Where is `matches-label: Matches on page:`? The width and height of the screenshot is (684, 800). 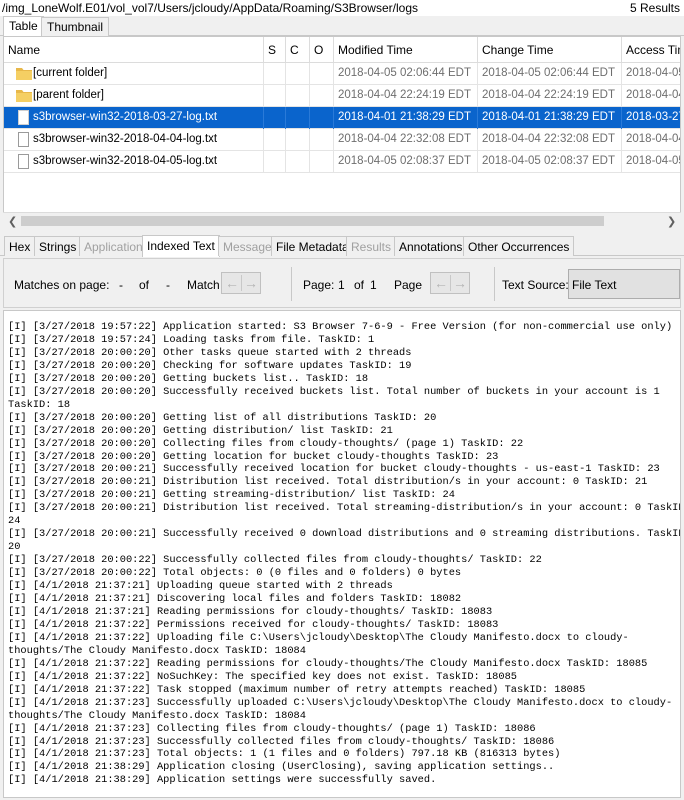 matches-label: Matches on page: is located at coordinates (62, 285).